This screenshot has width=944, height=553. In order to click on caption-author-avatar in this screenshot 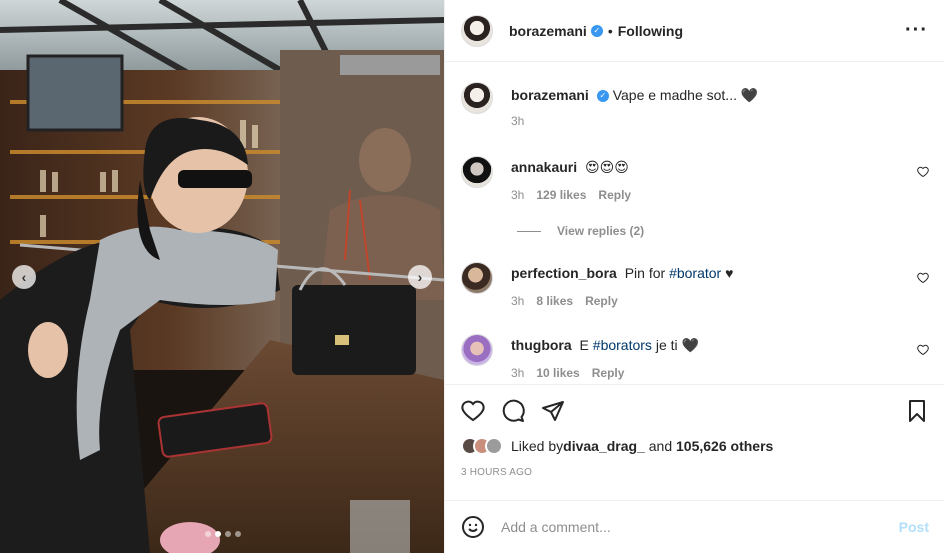, I will do `click(477, 98)`.